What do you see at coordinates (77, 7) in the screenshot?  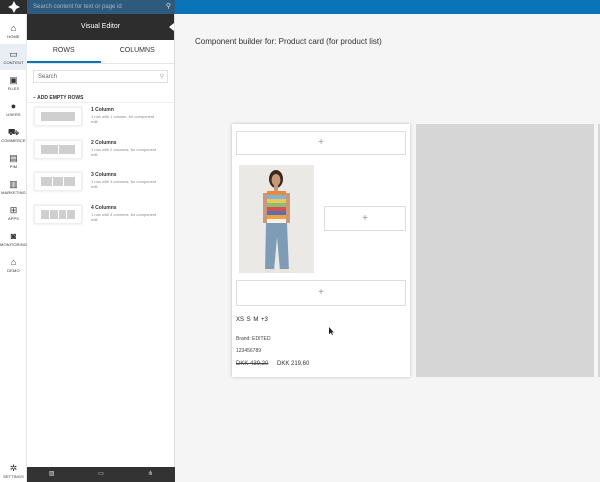 I see `global-search-placeholder: Search content for text or page id` at bounding box center [77, 7].